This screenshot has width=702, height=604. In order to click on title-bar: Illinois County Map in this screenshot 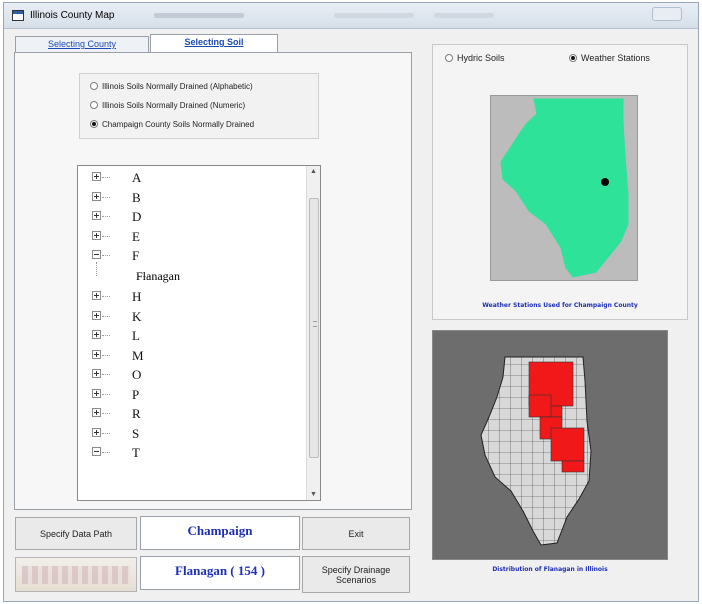, I will do `click(351, 16)`.